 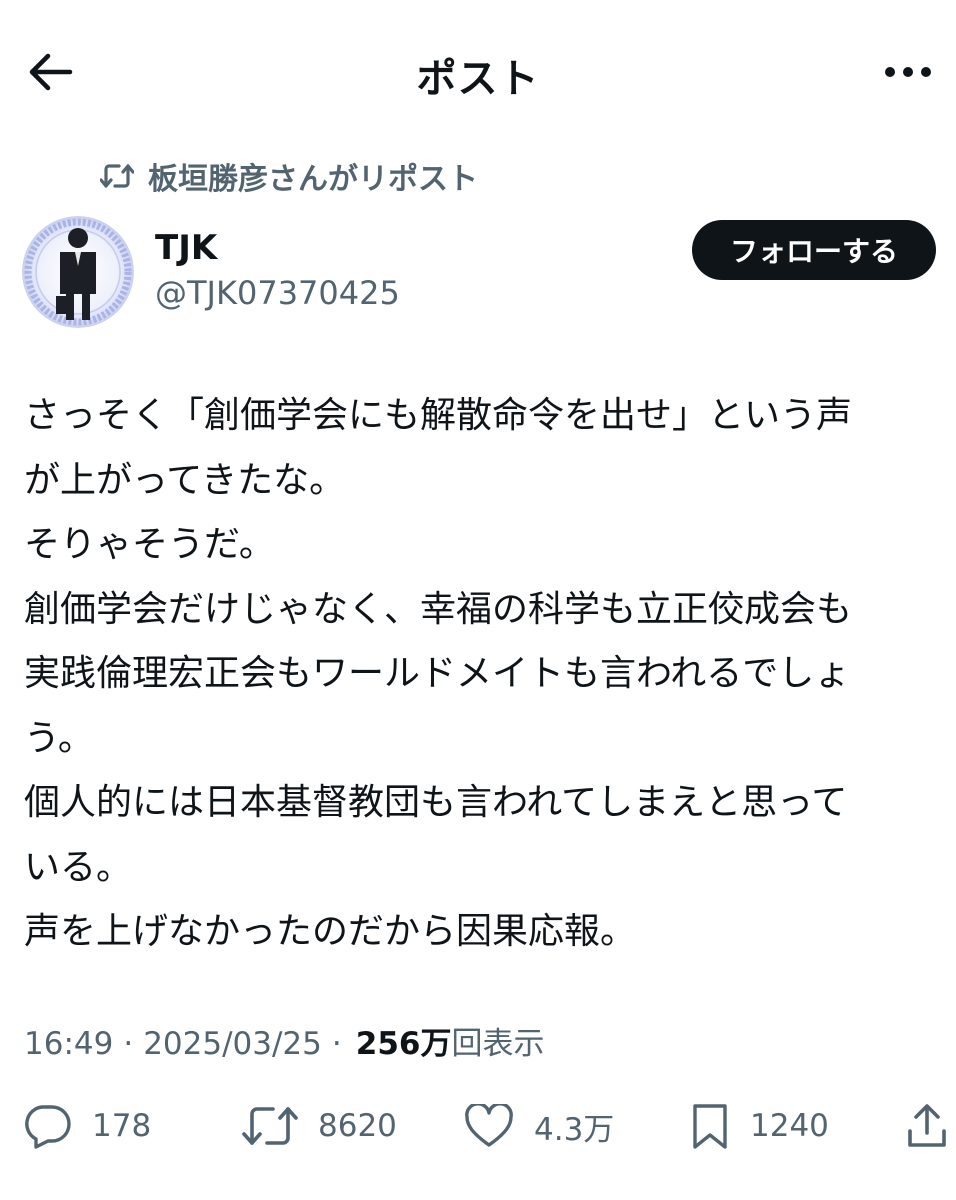 I want to click on share-button, so click(x=927, y=1126).